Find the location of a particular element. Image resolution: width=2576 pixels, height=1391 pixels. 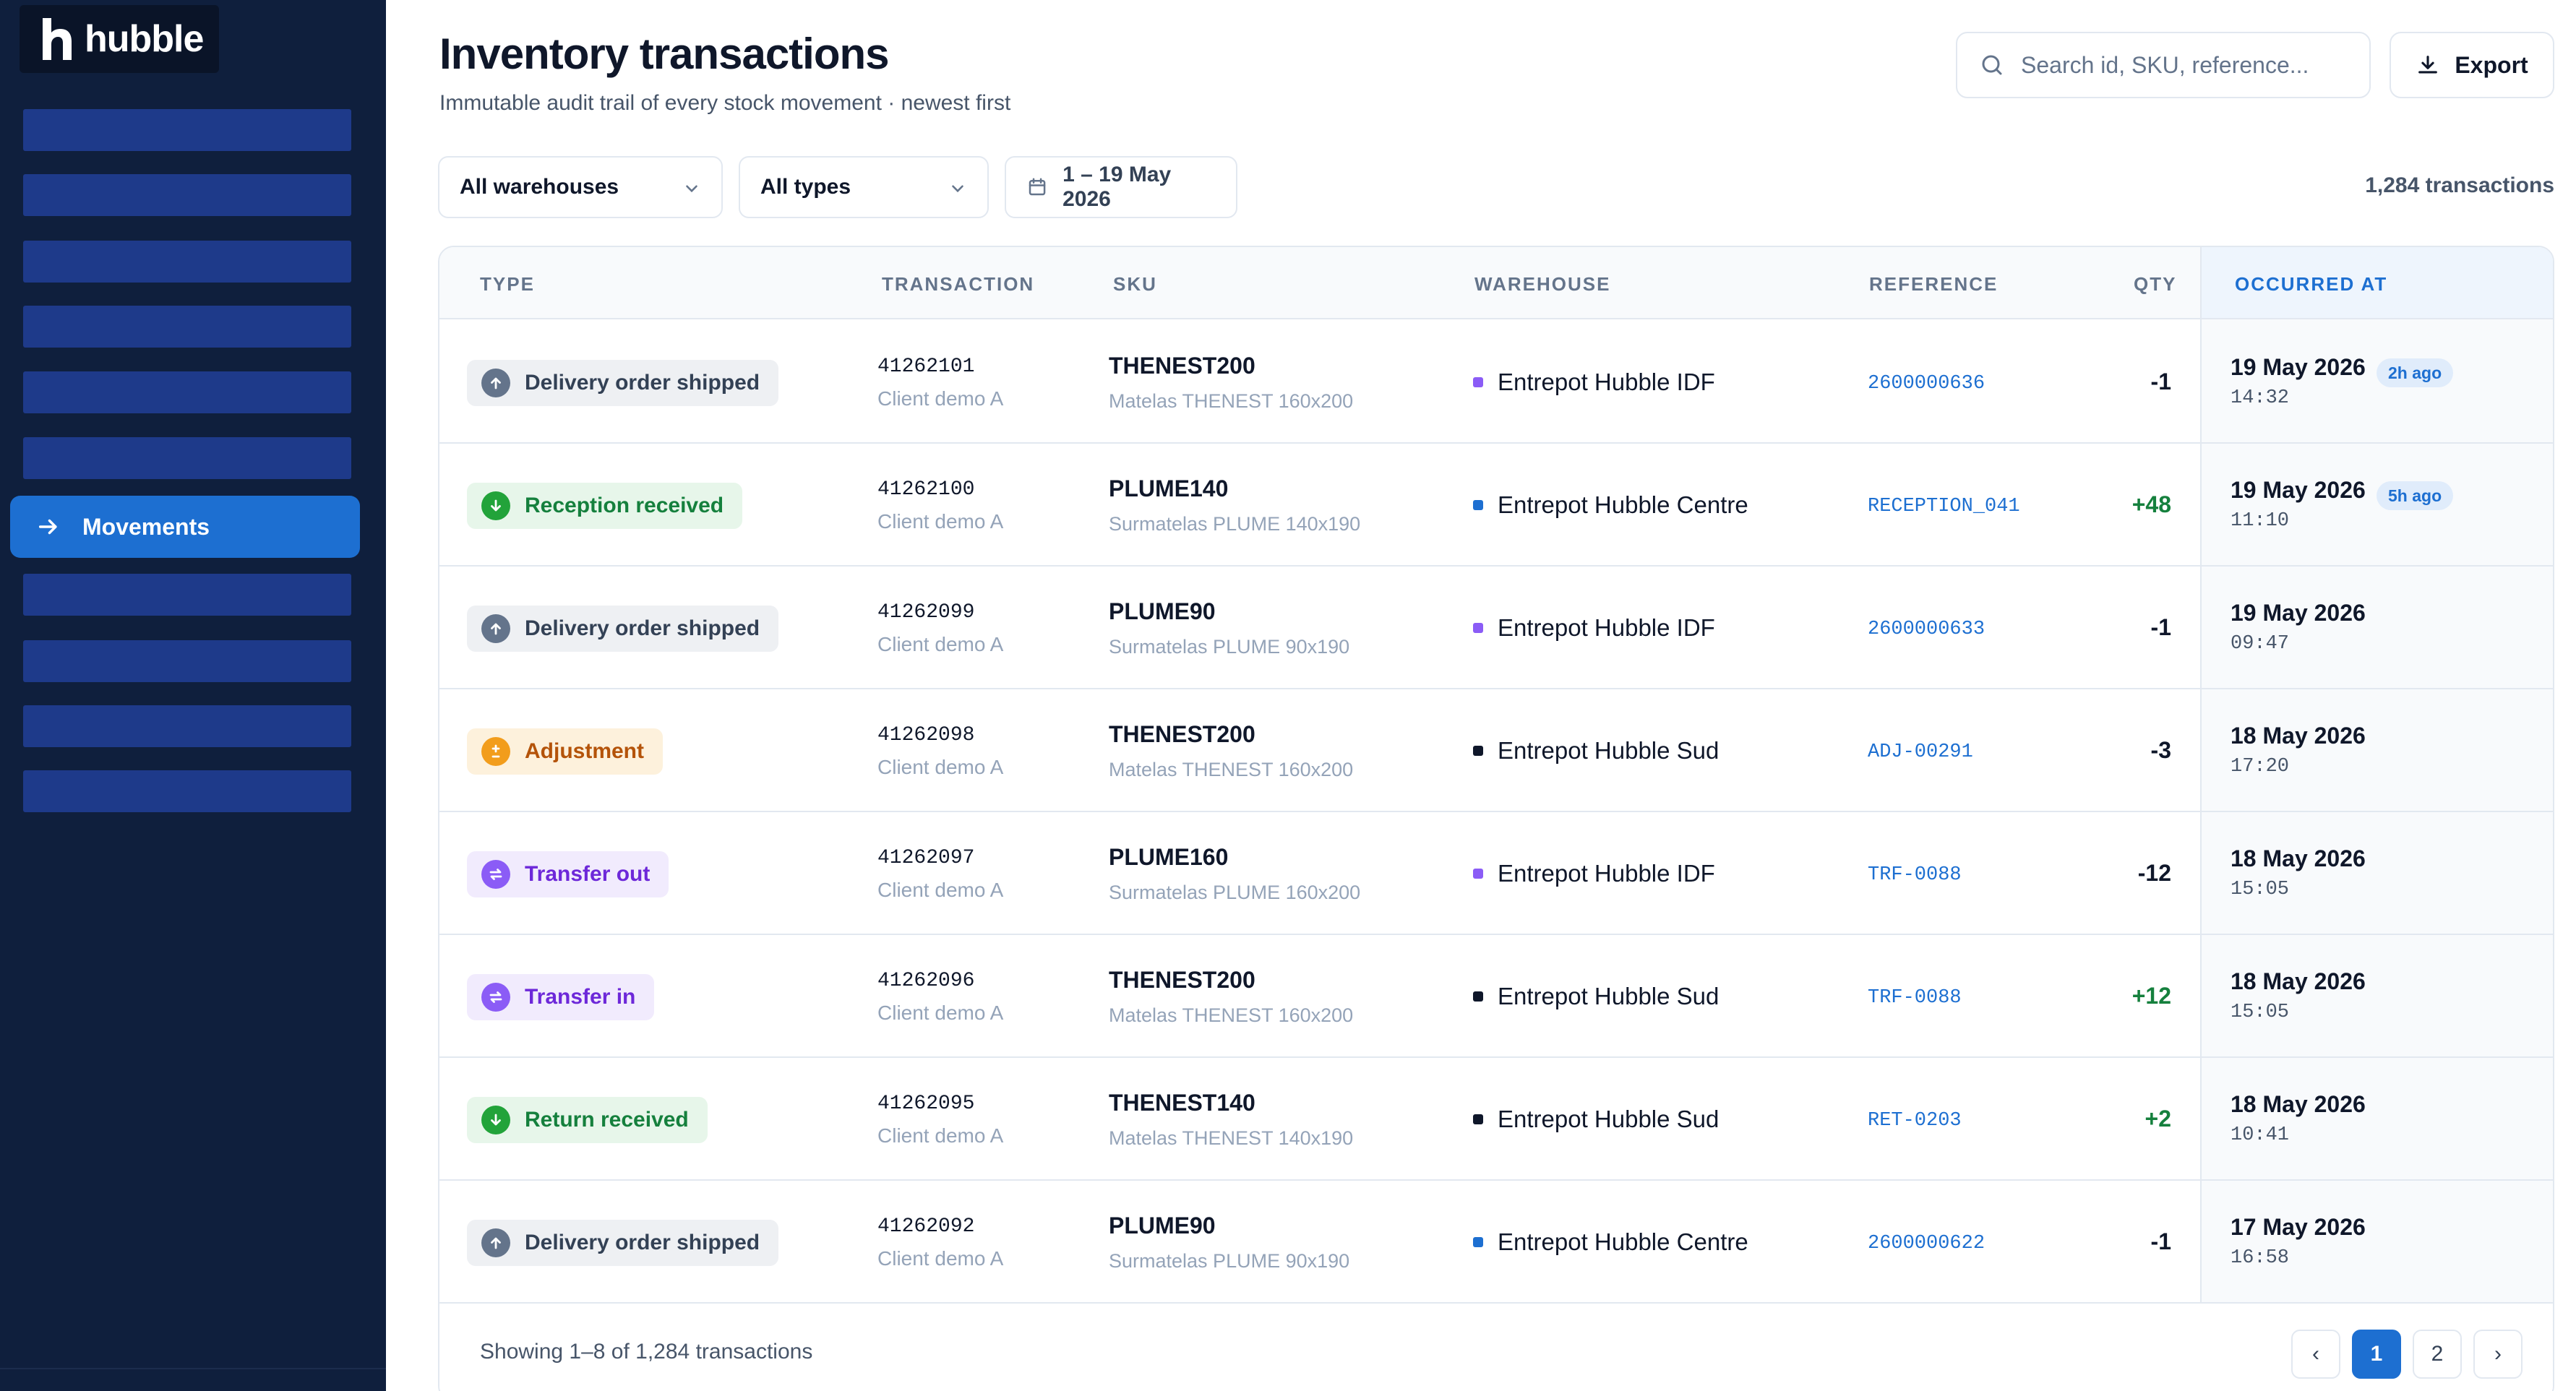

sidebar-item-movements: Movements is located at coordinates (185, 527).